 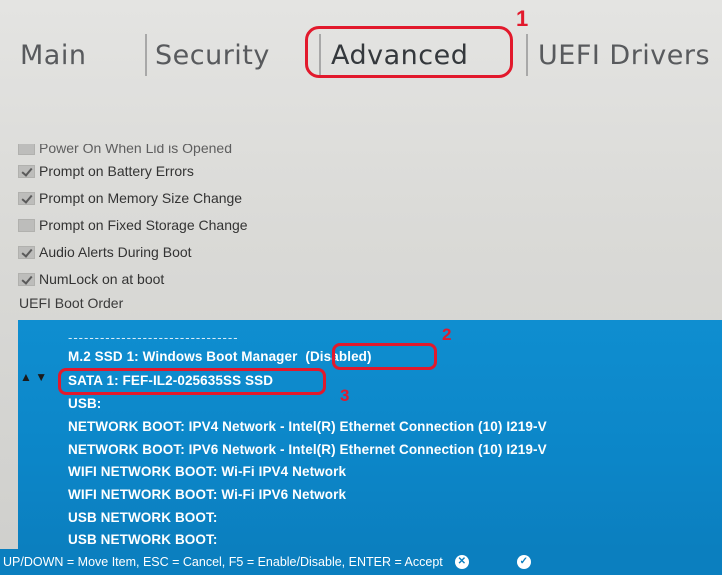 I want to click on option-prompt-battery-errors: Prompt on Battery Errors, so click(x=106, y=171).